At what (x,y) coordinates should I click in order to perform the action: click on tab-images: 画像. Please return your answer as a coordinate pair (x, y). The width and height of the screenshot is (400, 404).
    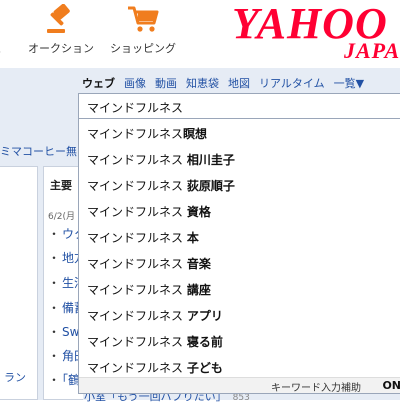
    Looking at the image, I should click on (135, 83).